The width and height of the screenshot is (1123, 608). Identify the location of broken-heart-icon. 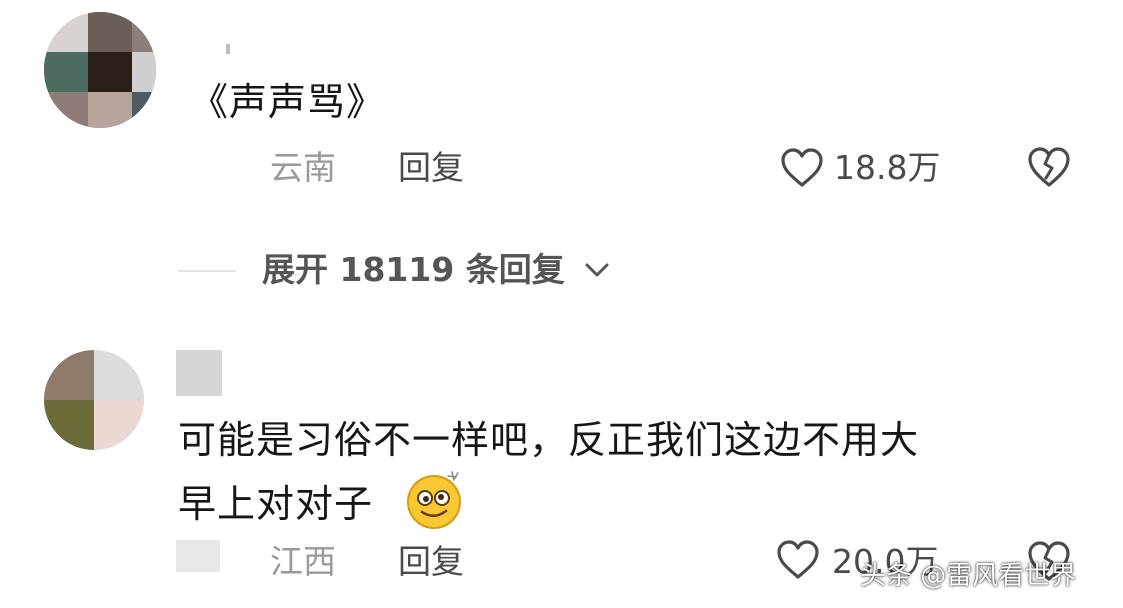
(1049, 167).